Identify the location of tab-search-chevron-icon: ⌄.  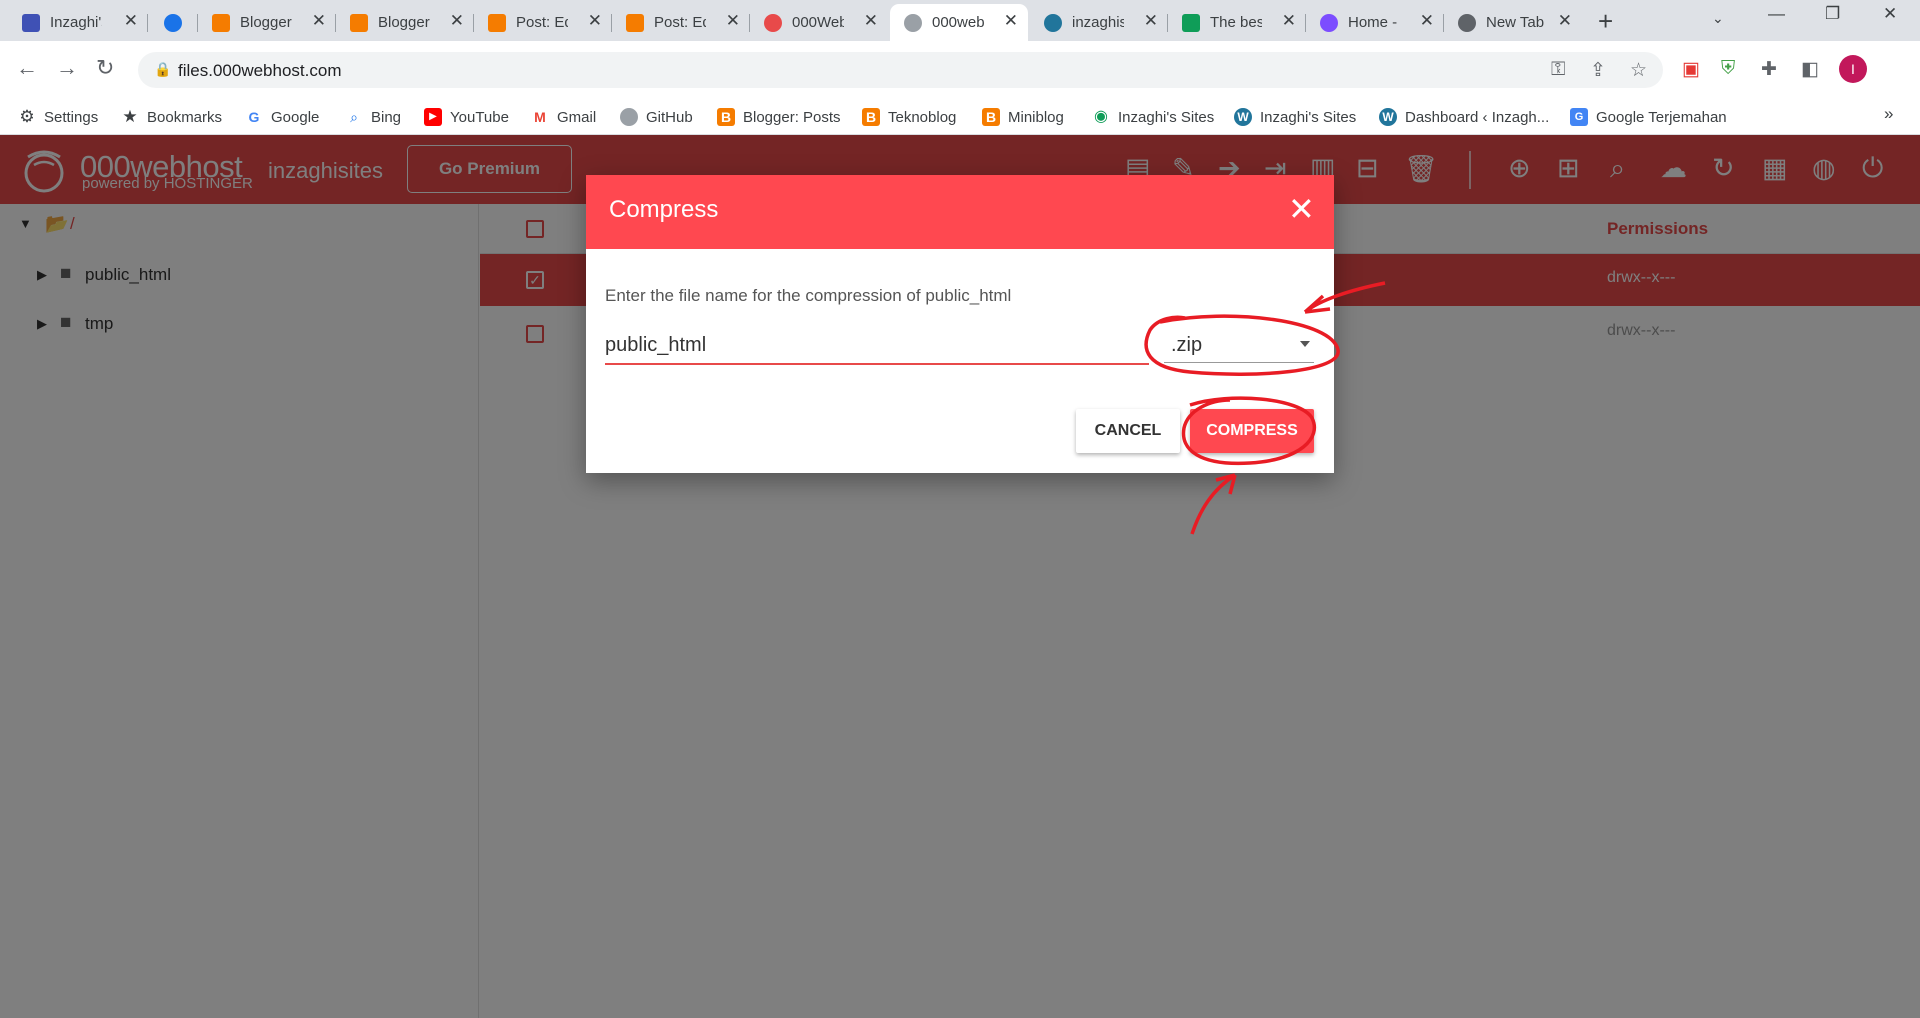
(1718, 18).